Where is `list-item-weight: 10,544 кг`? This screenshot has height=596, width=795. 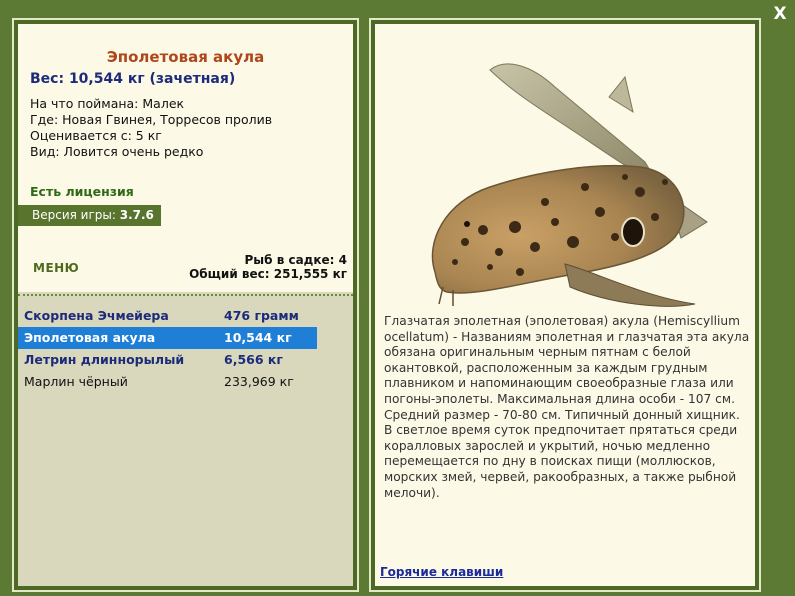
list-item-weight: 10,544 кг is located at coordinates (258, 337).